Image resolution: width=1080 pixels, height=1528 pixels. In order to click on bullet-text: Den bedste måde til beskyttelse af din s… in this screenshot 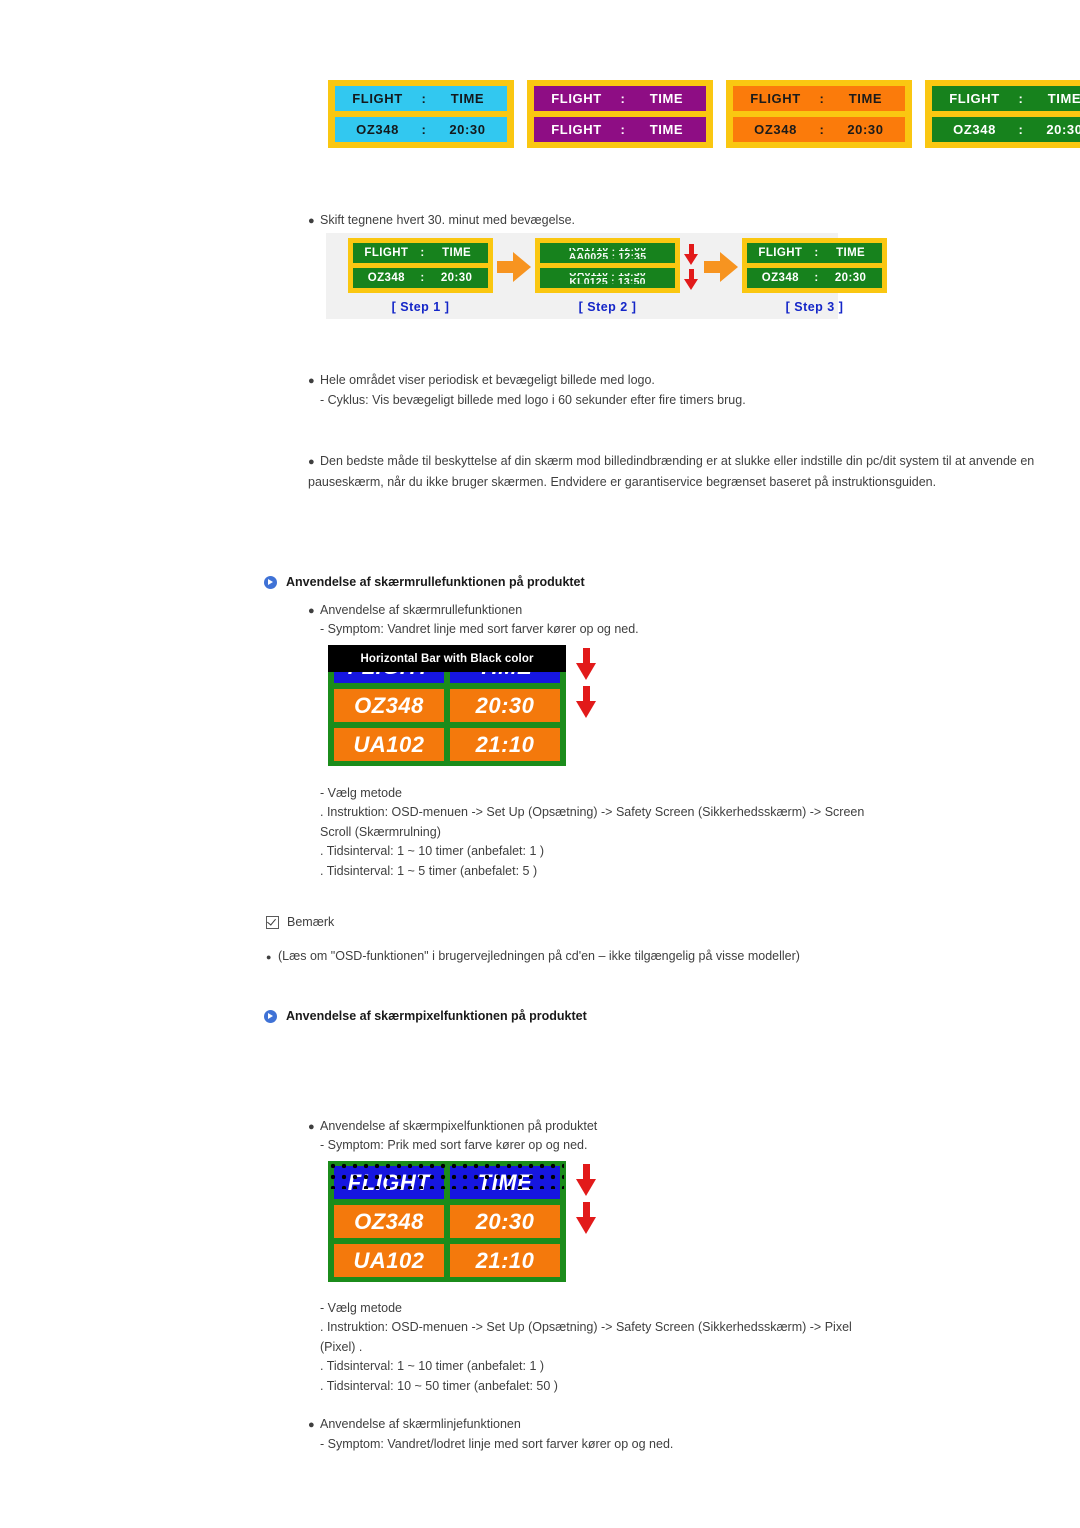, I will do `click(671, 471)`.